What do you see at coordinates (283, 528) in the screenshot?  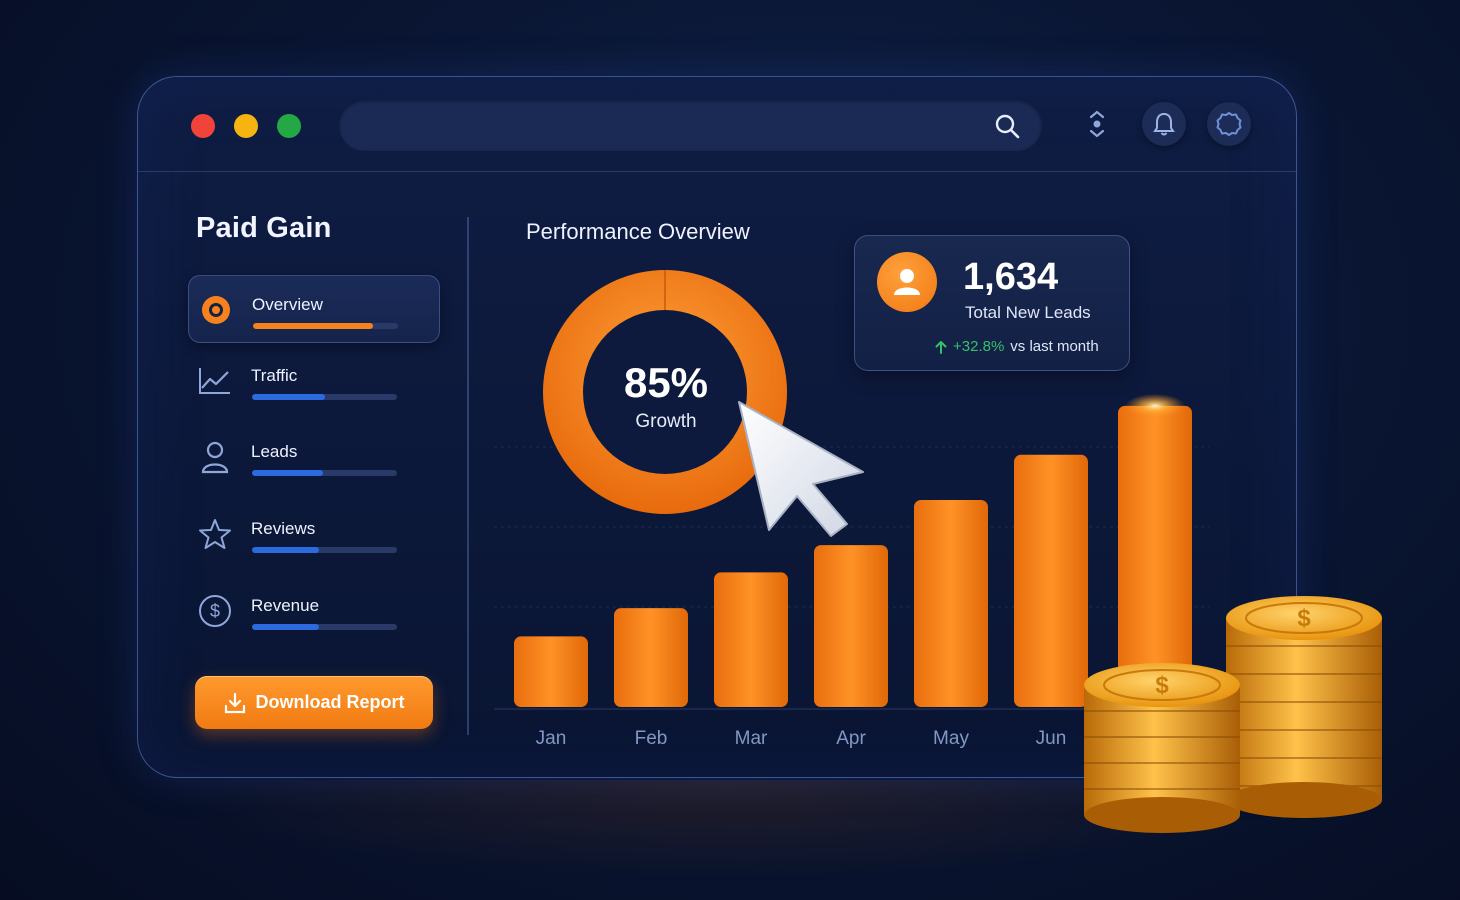 I see `sidebar-item-label: Reviews` at bounding box center [283, 528].